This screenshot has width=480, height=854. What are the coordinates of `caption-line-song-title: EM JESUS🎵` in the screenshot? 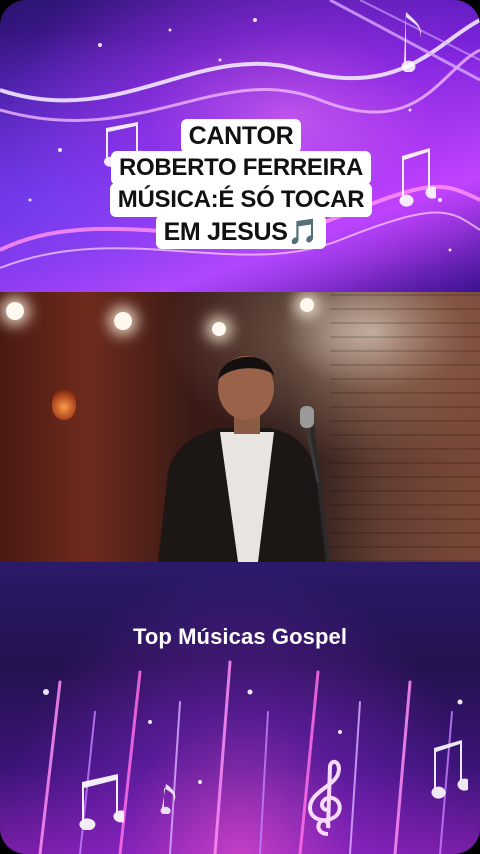 It's located at (241, 232).